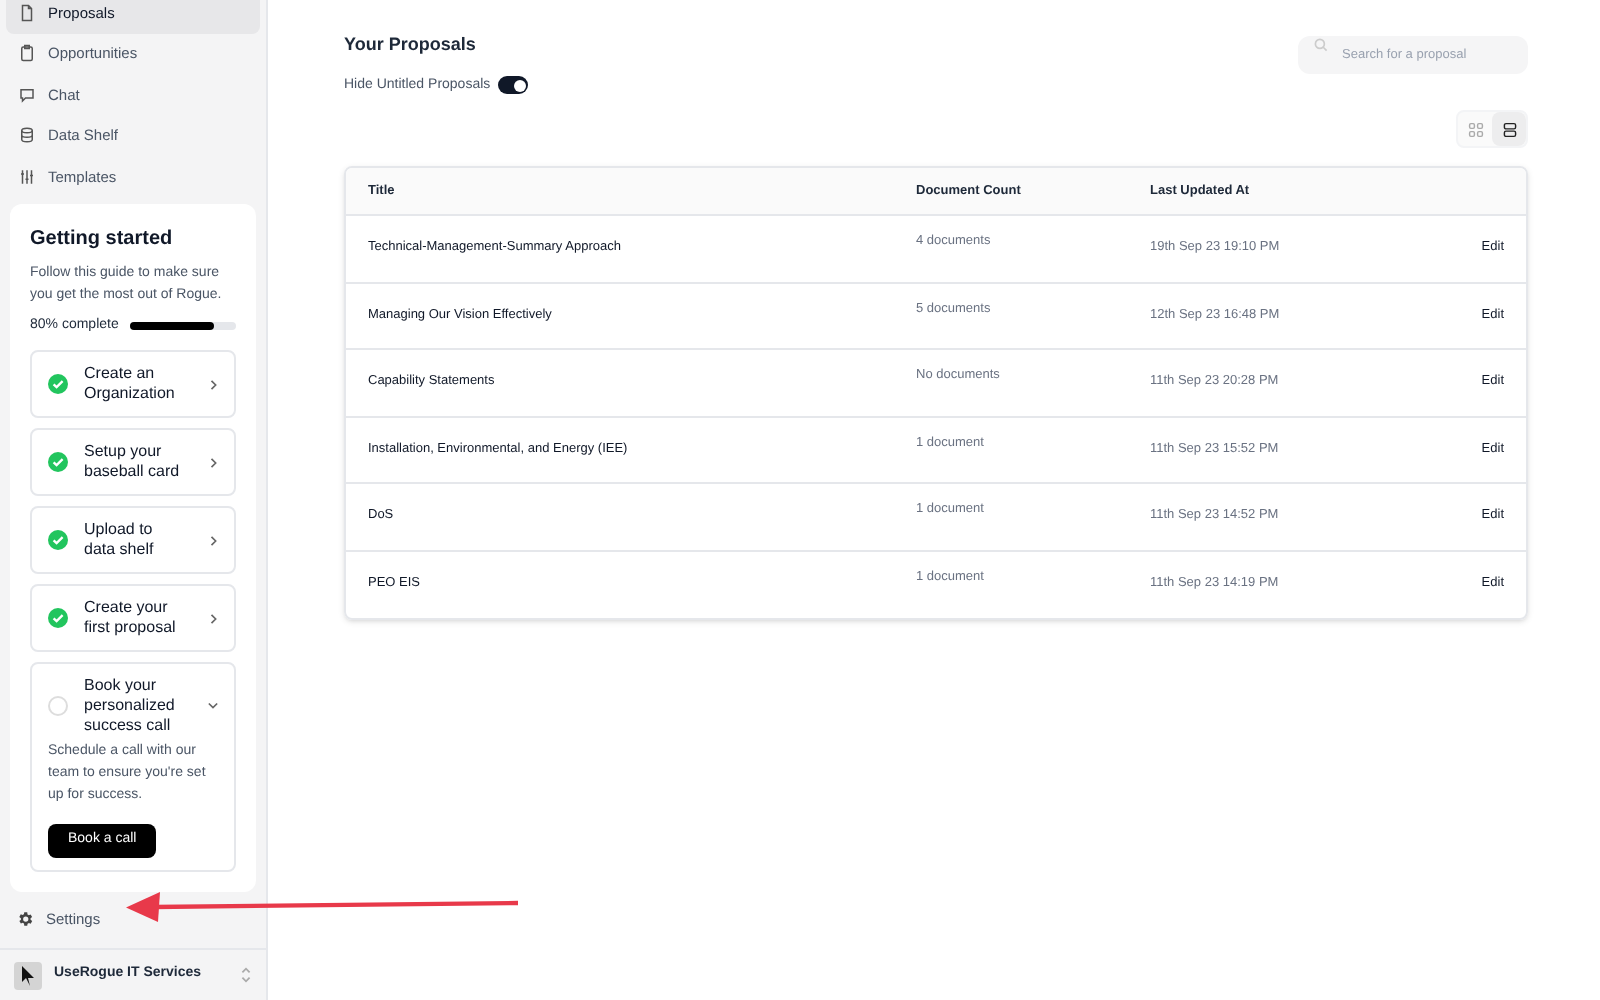 The width and height of the screenshot is (1600, 1000). Describe the element at coordinates (120, 540) in the screenshot. I see `step-label: Upload to data shelf` at that location.